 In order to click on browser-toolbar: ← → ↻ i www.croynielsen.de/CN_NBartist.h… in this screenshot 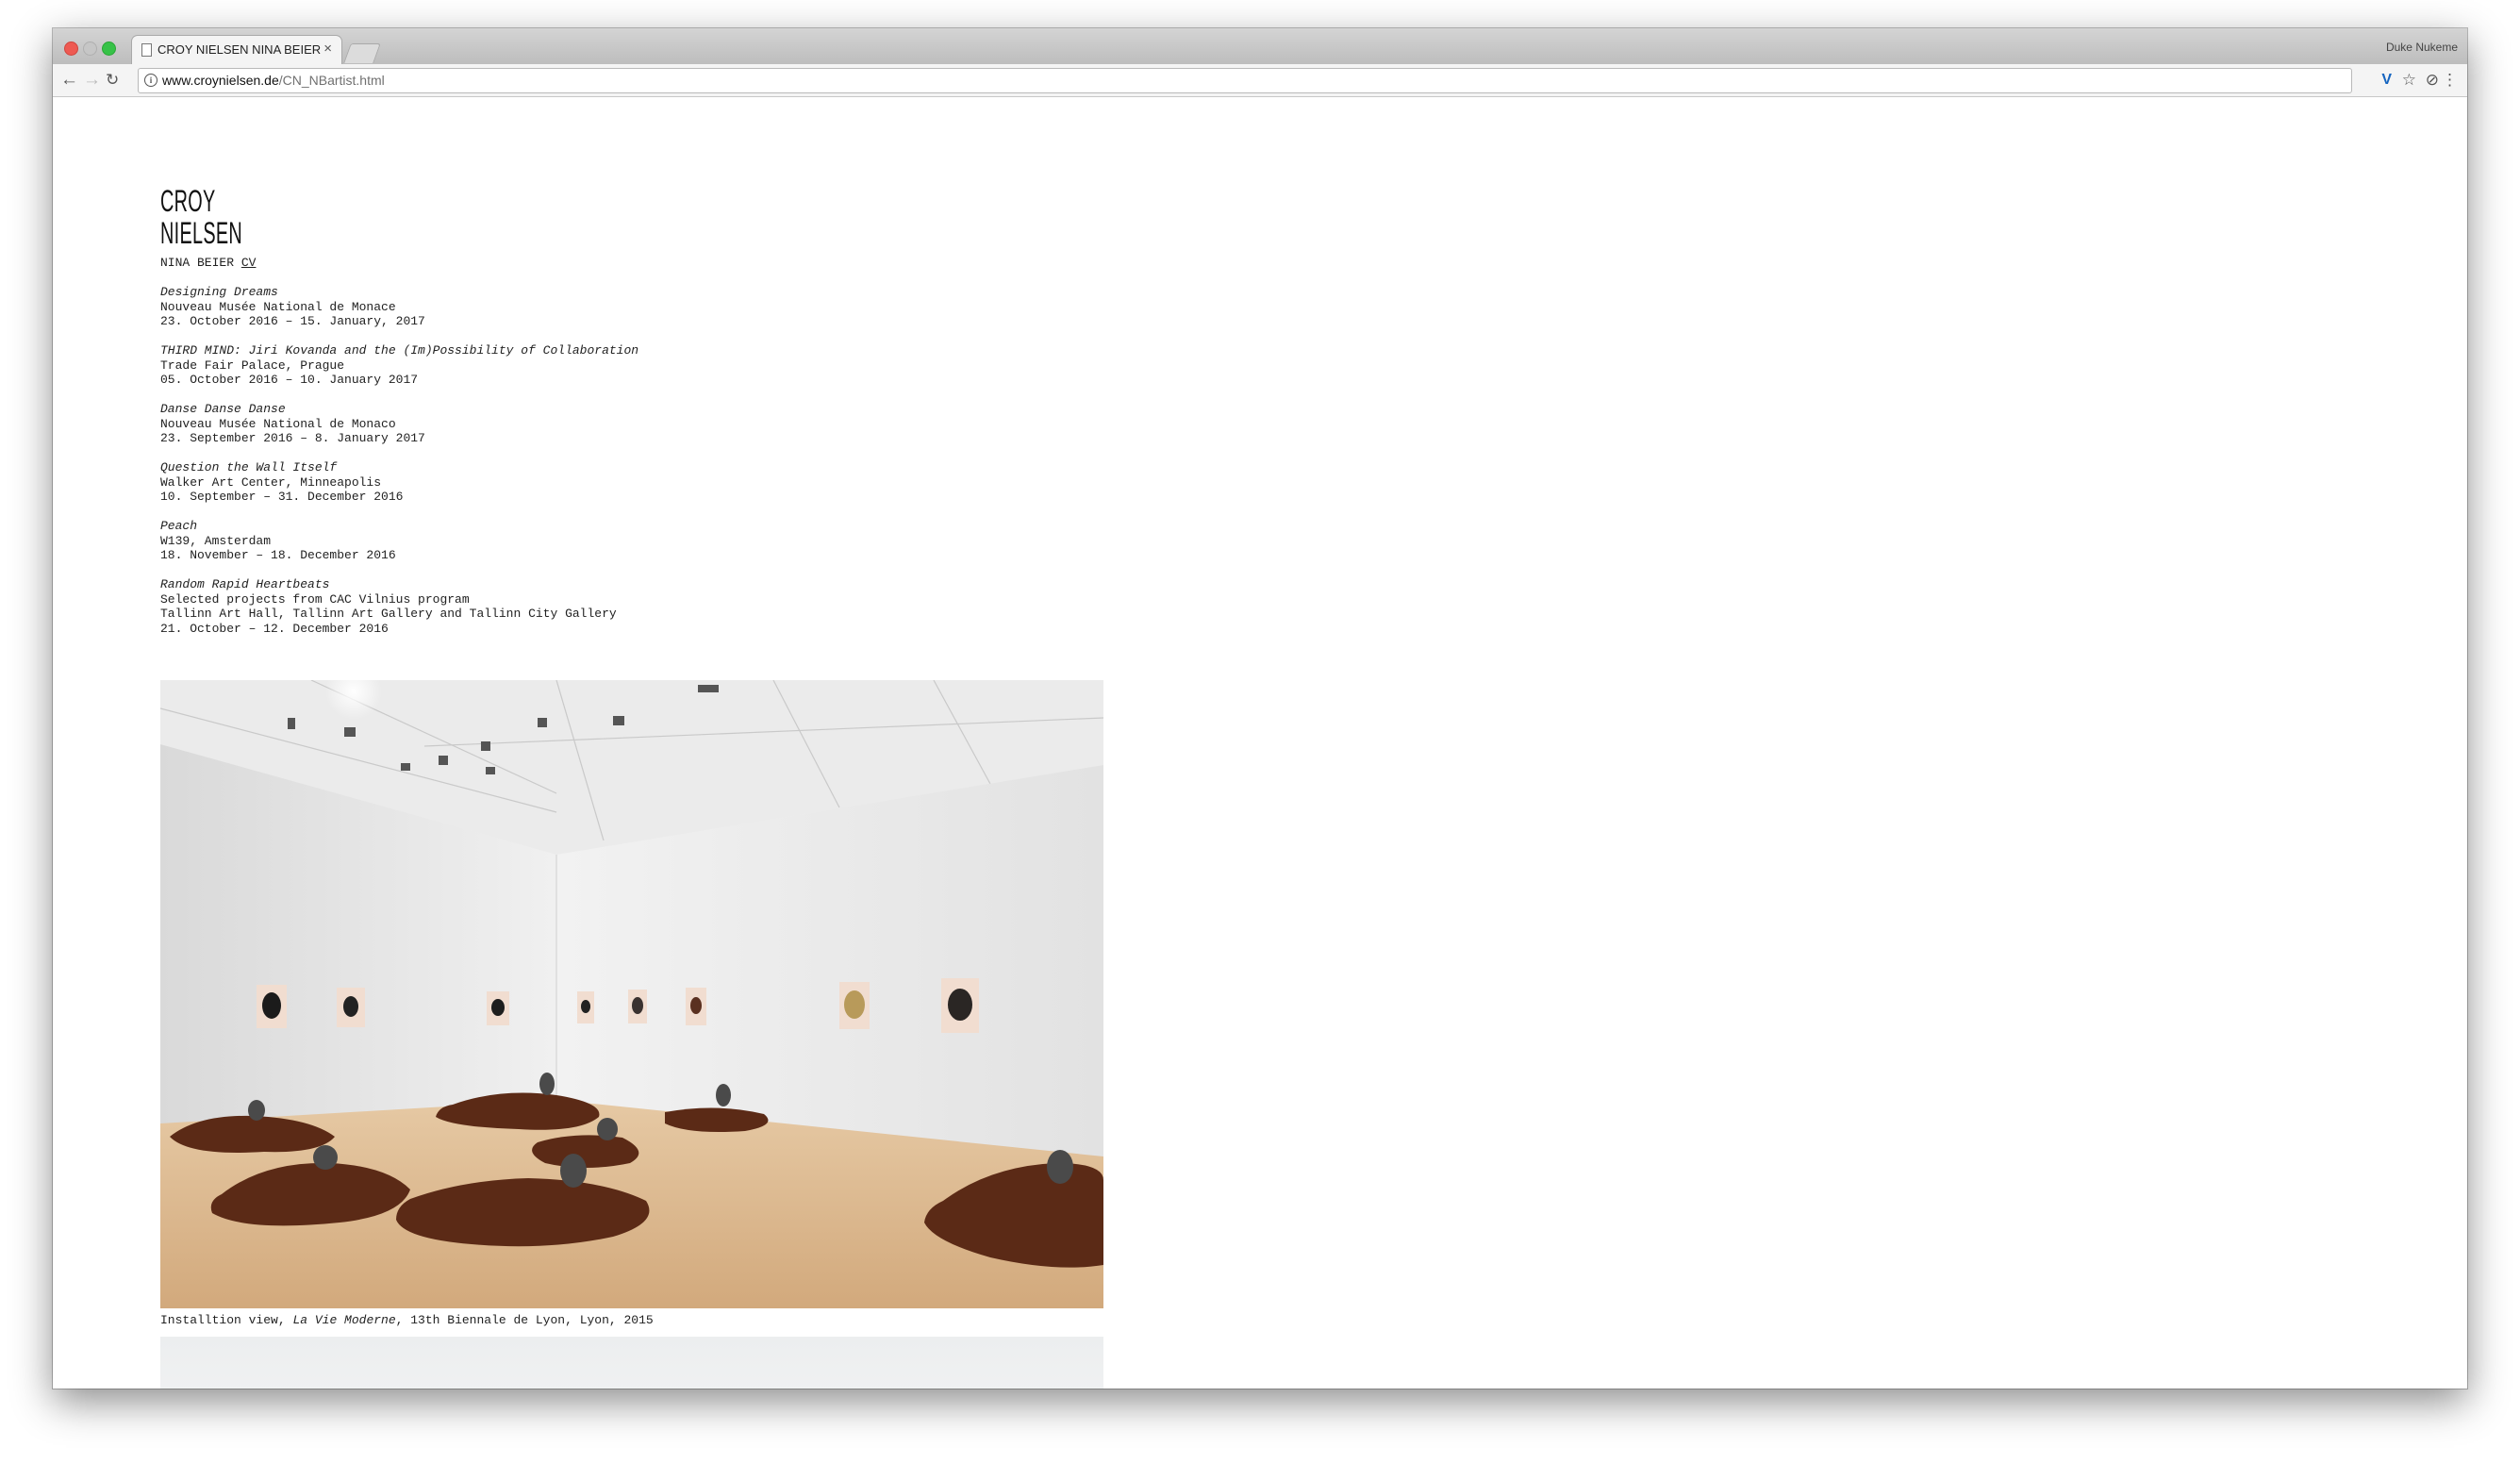, I will do `click(1260, 80)`.